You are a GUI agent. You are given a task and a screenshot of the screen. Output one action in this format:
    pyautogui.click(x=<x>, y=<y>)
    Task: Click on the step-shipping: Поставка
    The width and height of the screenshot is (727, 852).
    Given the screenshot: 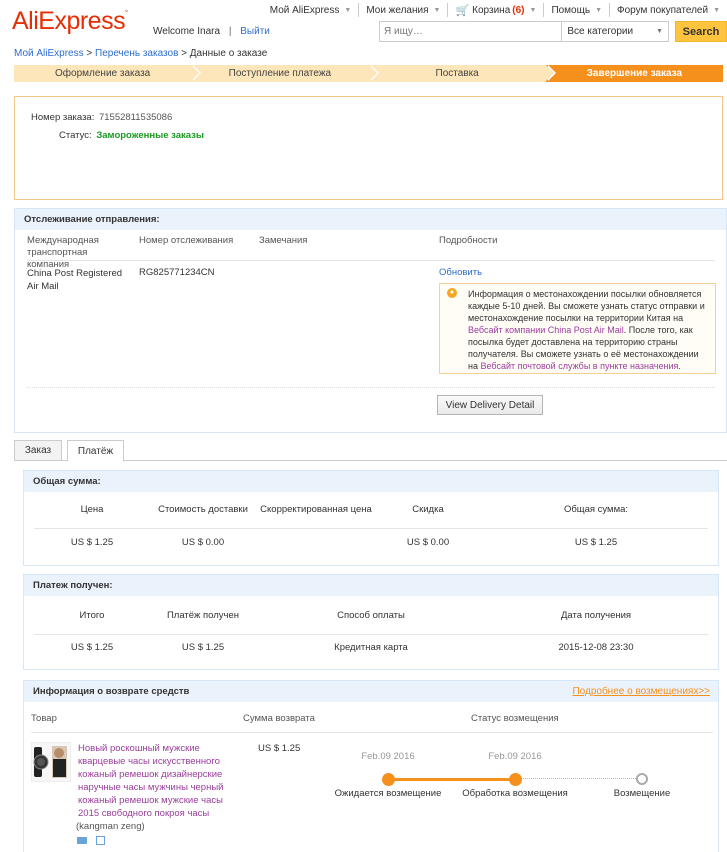 What is the action you would take?
    pyautogui.click(x=462, y=73)
    